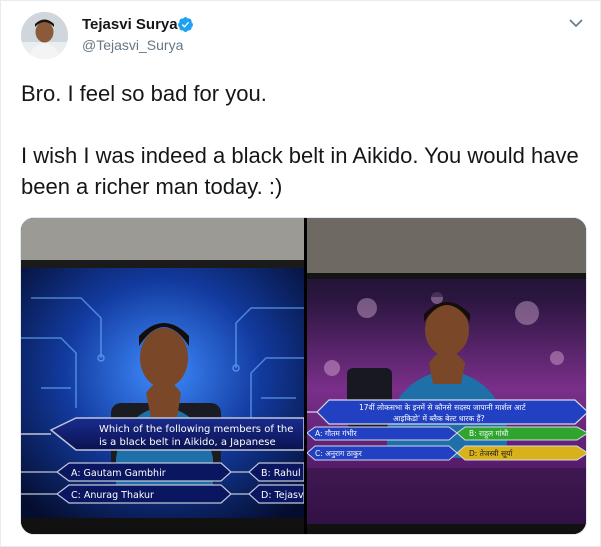 This screenshot has height=547, width=601. I want to click on left-question-line2: is a black belt in Aikido, a Japanese, so click(187, 442).